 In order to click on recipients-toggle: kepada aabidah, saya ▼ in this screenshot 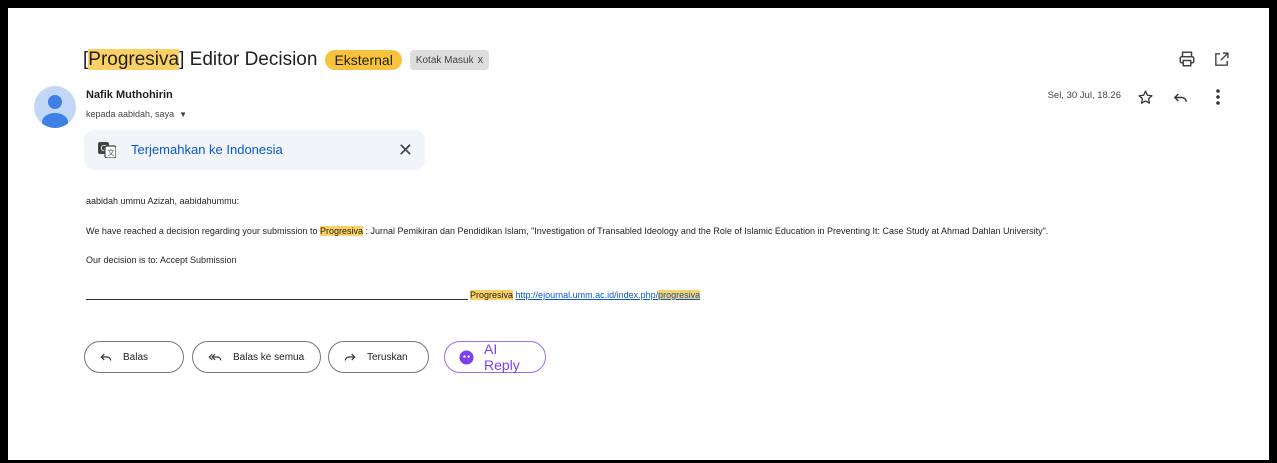, I will do `click(136, 114)`.